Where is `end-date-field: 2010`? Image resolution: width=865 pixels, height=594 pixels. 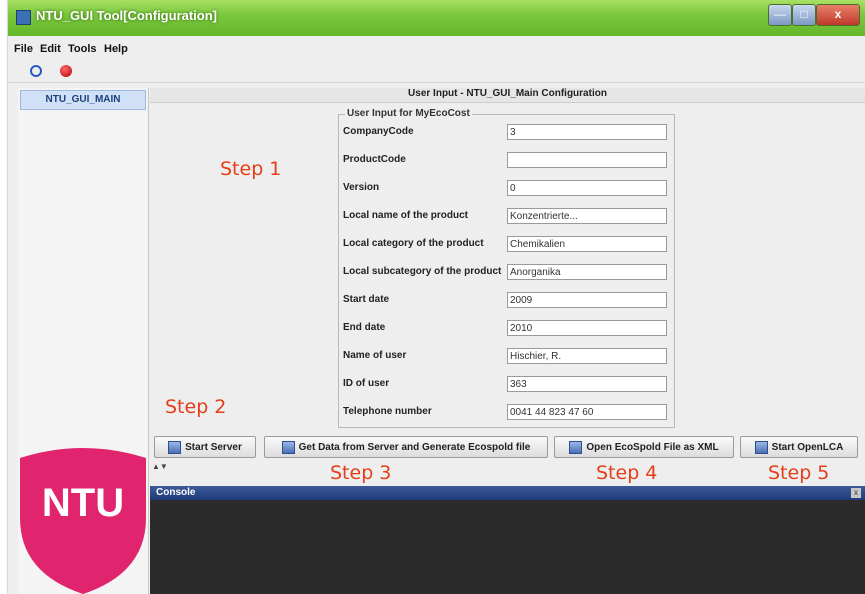 end-date-field: 2010 is located at coordinates (587, 328).